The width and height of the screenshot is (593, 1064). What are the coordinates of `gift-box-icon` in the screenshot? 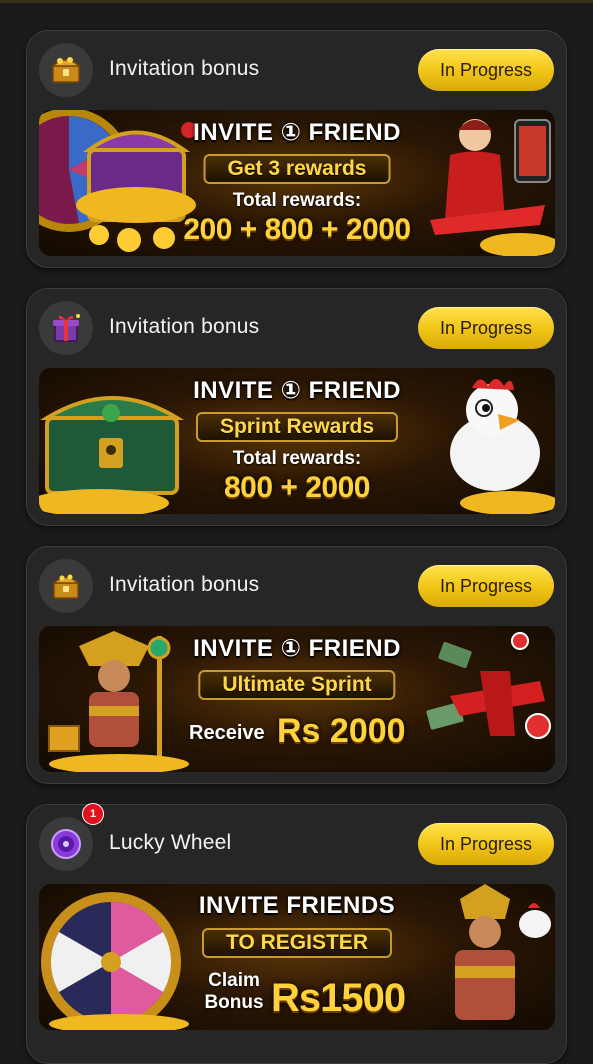 It's located at (66, 328).